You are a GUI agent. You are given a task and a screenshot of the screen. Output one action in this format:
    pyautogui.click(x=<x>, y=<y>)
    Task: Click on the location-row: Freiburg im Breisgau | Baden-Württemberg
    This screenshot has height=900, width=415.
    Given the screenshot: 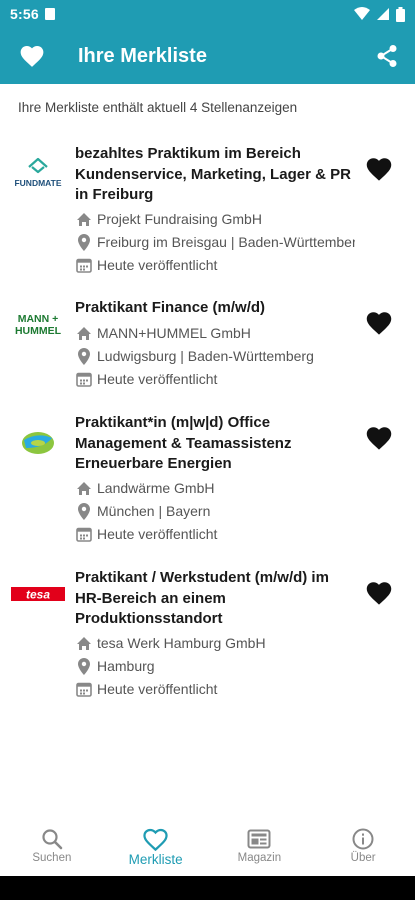 What is the action you would take?
    pyautogui.click(x=215, y=242)
    